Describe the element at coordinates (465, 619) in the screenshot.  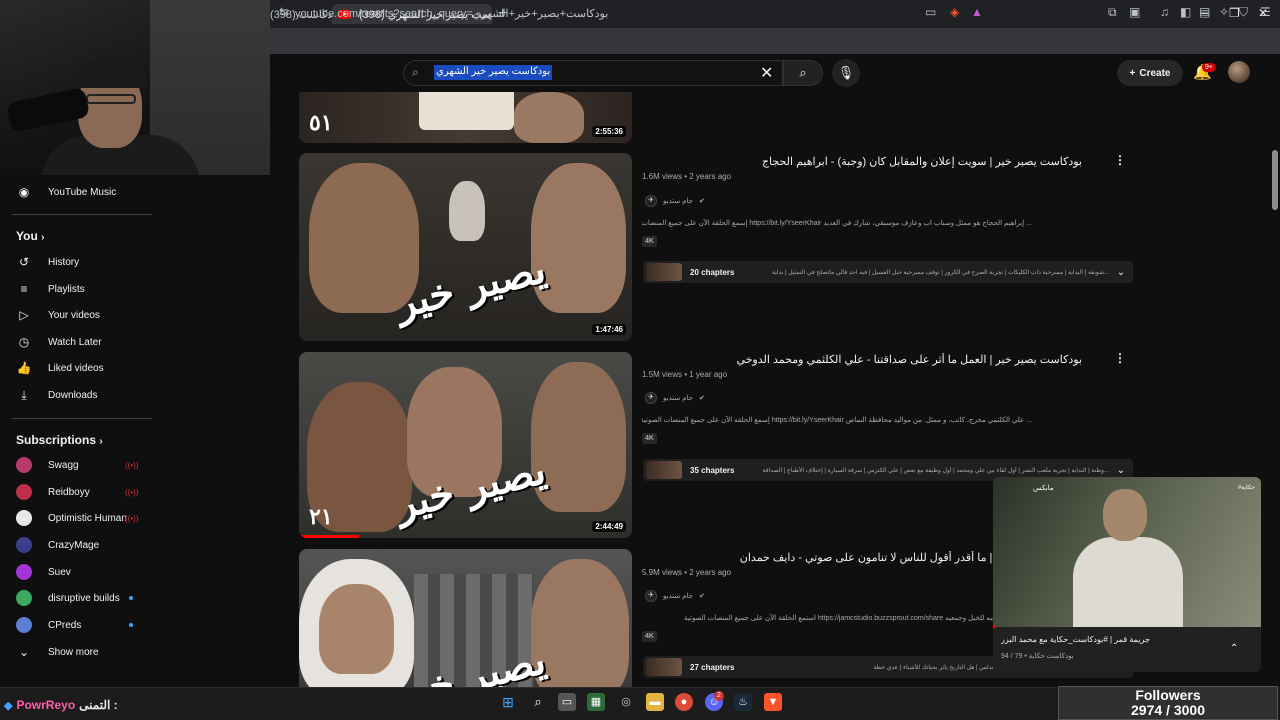
I see `video-thumbnail: يصير خير` at that location.